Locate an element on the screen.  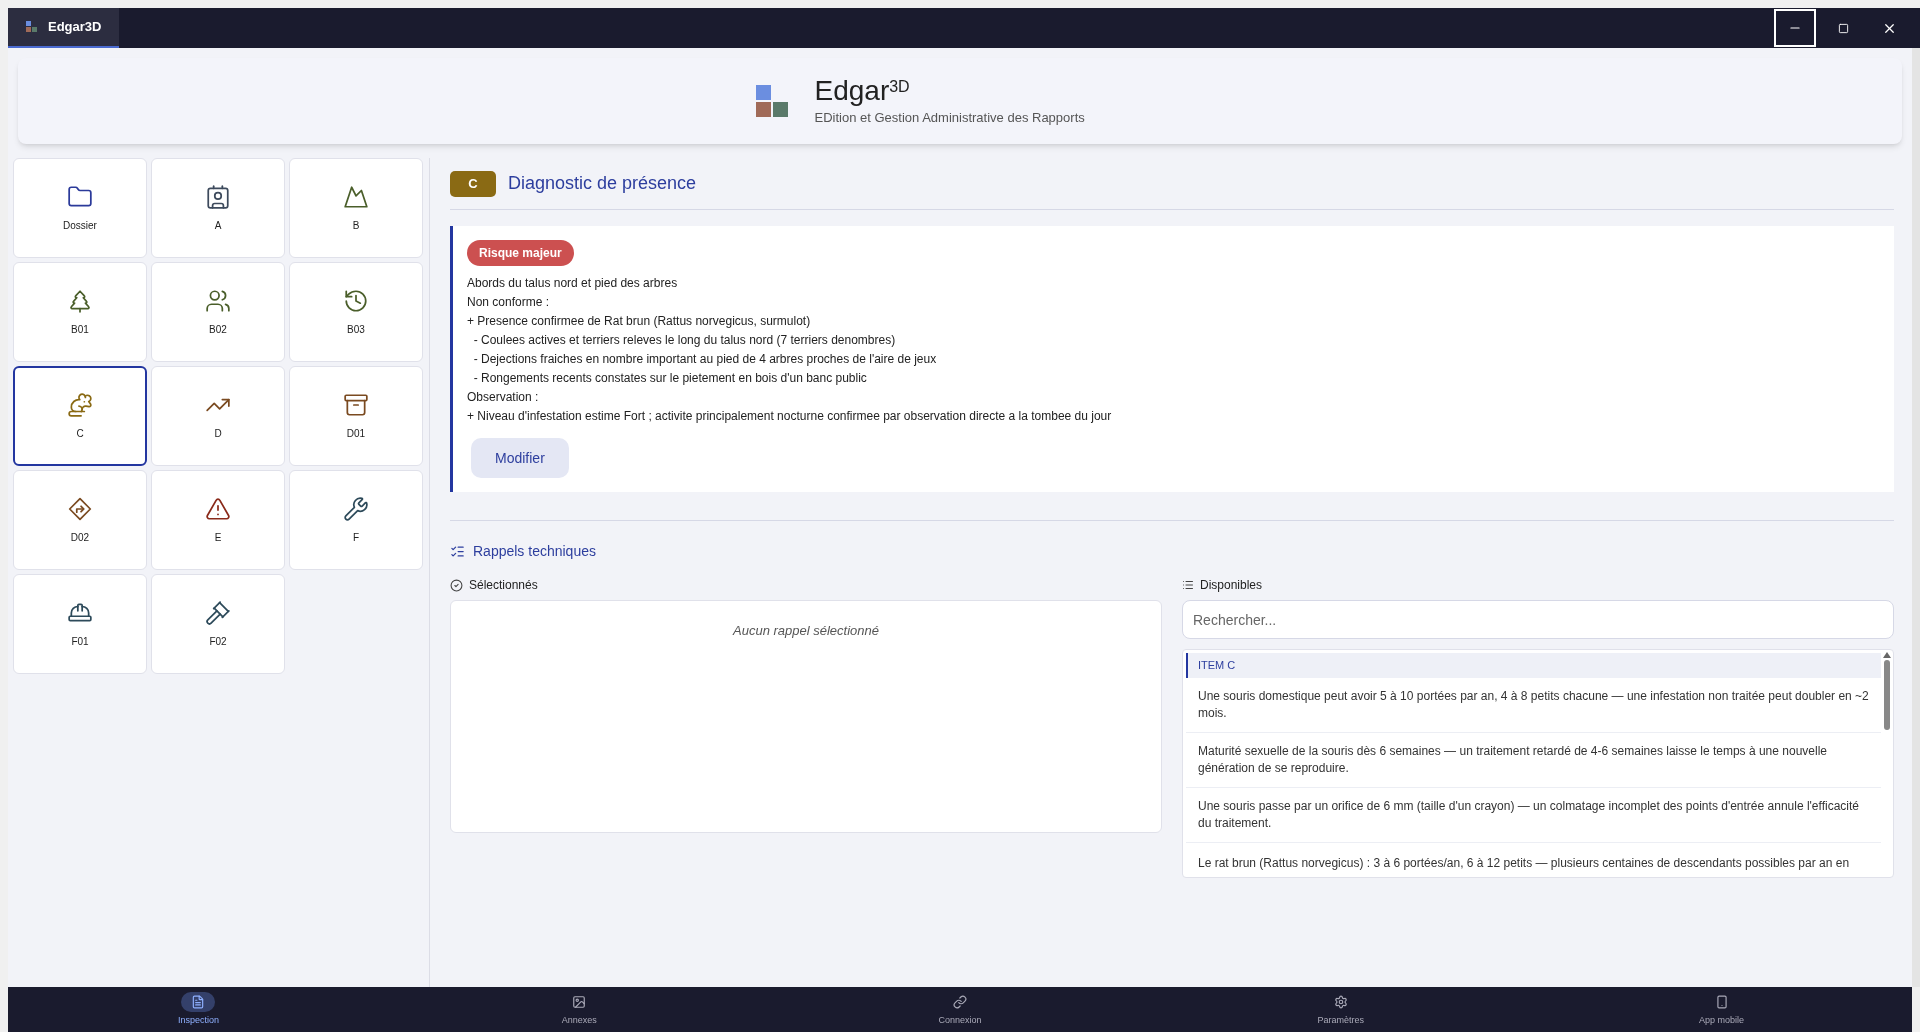
section-tile: C is located at coordinates (80, 416).